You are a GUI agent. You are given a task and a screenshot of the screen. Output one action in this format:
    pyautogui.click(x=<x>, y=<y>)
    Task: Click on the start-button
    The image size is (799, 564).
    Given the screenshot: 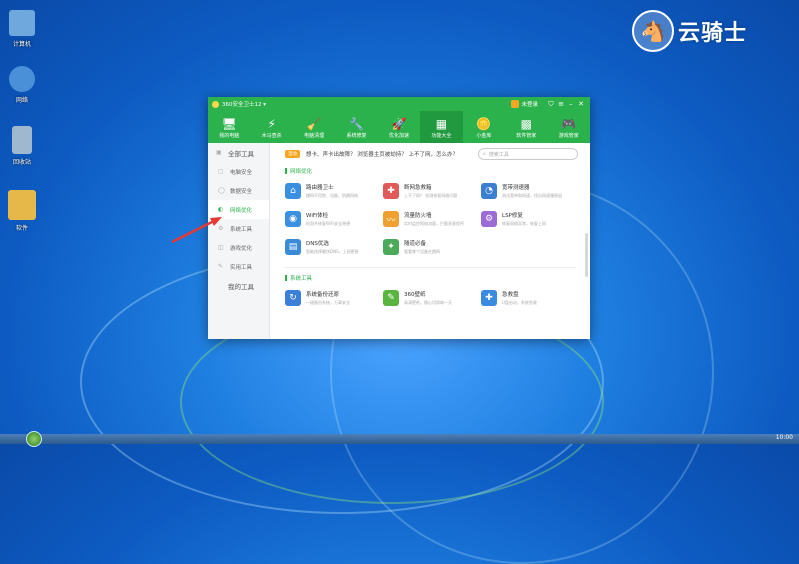 What is the action you would take?
    pyautogui.click(x=34, y=439)
    